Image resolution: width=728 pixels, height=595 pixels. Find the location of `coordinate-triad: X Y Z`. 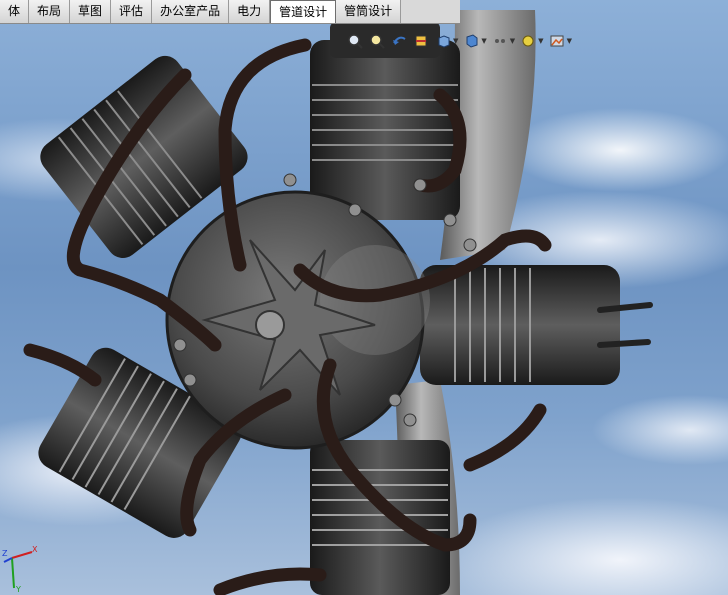

coordinate-triad: X Y Z is located at coordinates (20, 569).